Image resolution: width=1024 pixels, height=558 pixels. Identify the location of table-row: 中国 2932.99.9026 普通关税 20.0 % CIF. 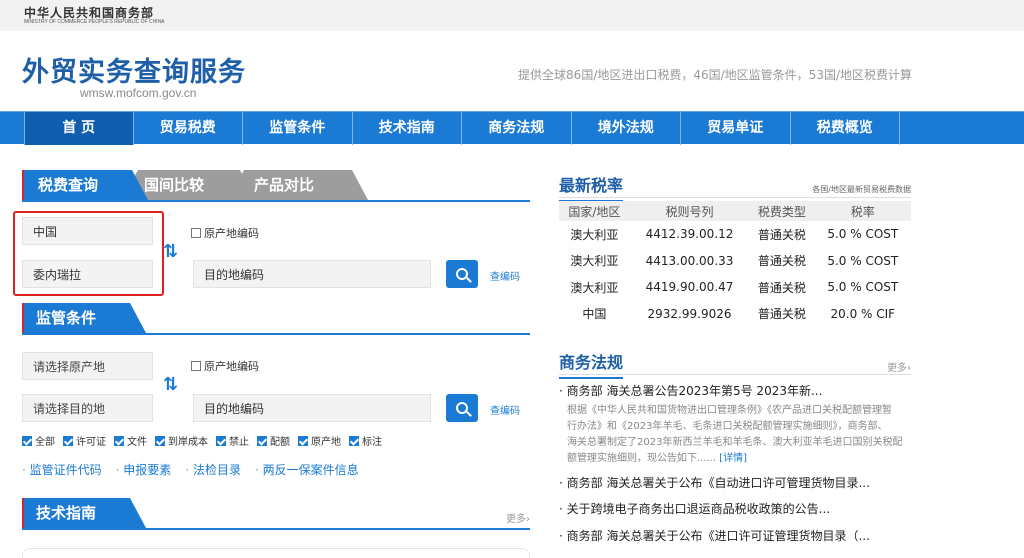
(735, 314).